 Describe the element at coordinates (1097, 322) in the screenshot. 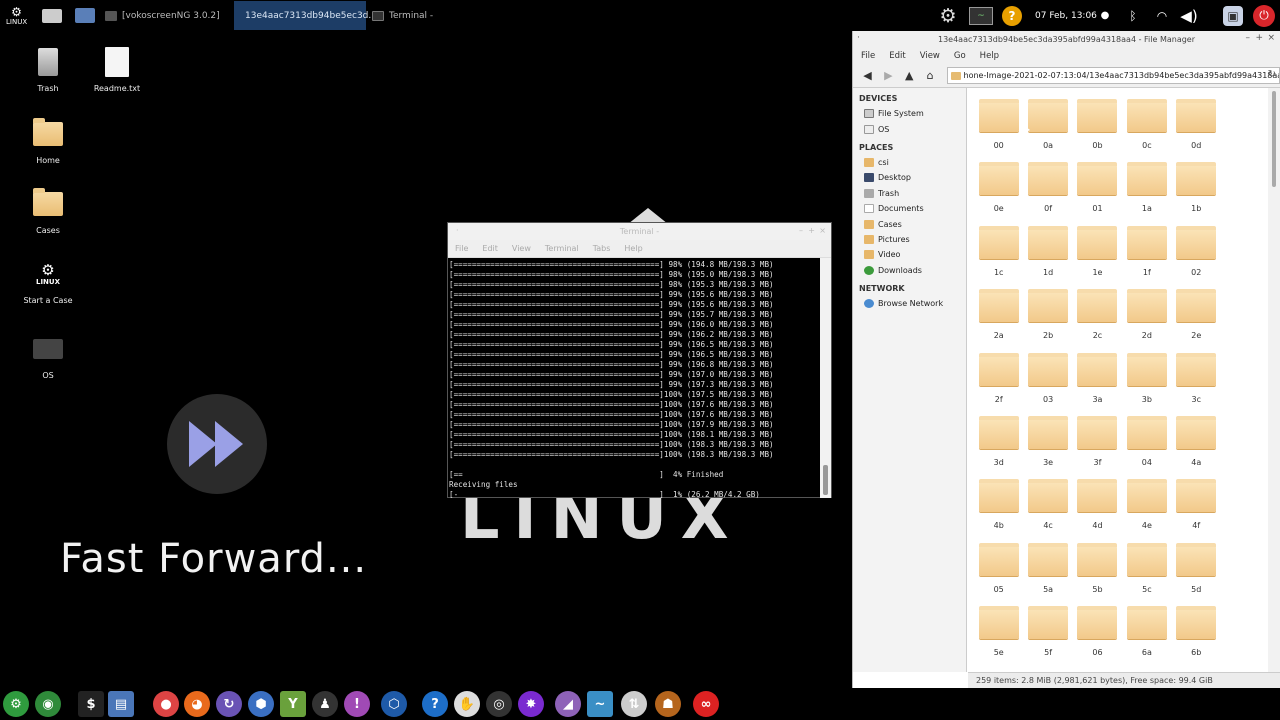

I see `folder-item: 2c` at that location.